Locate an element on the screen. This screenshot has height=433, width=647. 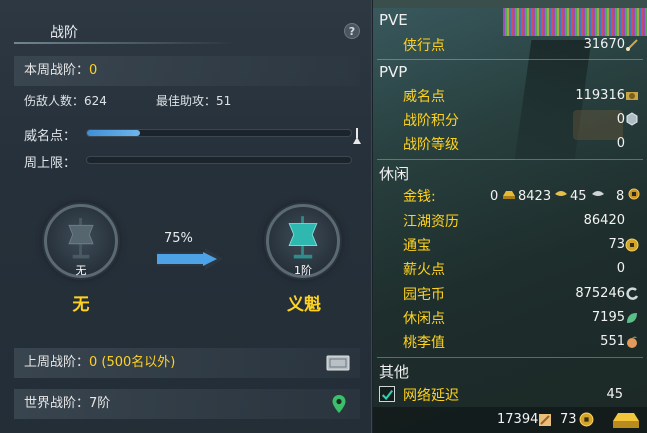
panel-title: 战阶 is located at coordinates (64, 33).